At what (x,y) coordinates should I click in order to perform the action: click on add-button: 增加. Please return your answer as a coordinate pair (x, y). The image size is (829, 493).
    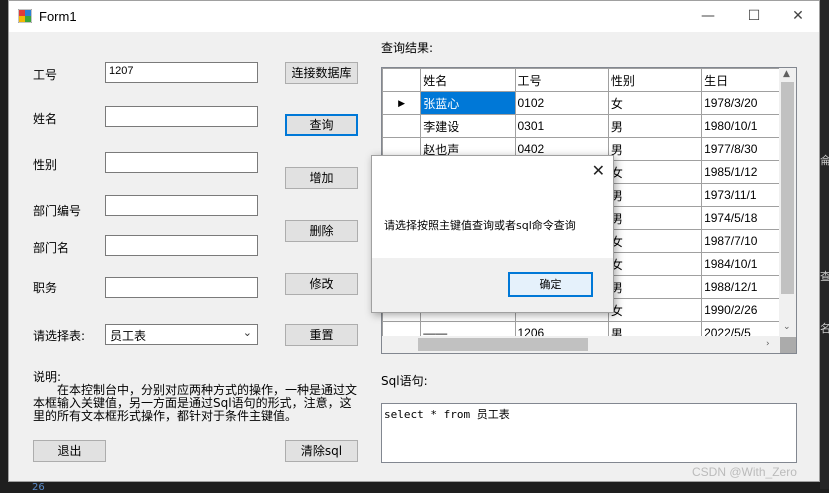
    Looking at the image, I should click on (321, 178).